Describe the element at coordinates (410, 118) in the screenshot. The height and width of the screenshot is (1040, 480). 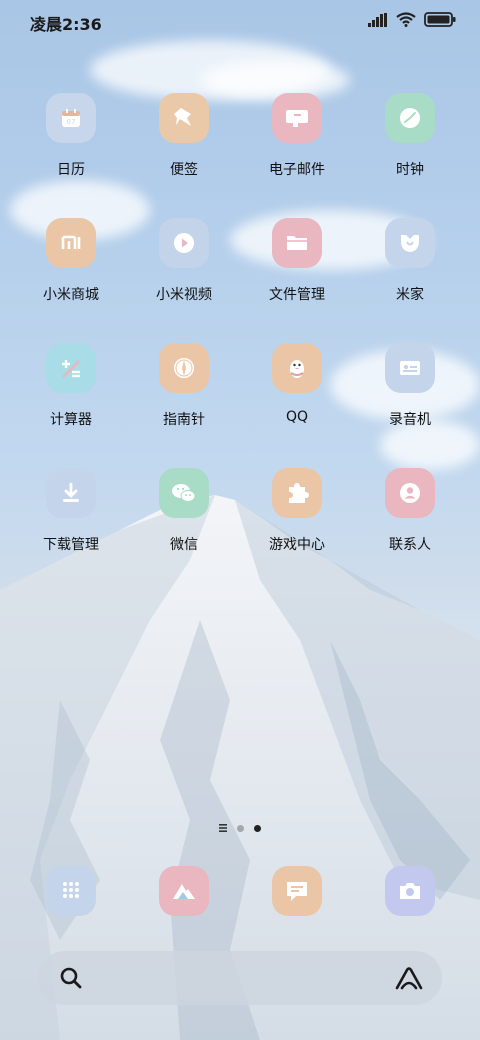
I see `clock-icon` at that location.